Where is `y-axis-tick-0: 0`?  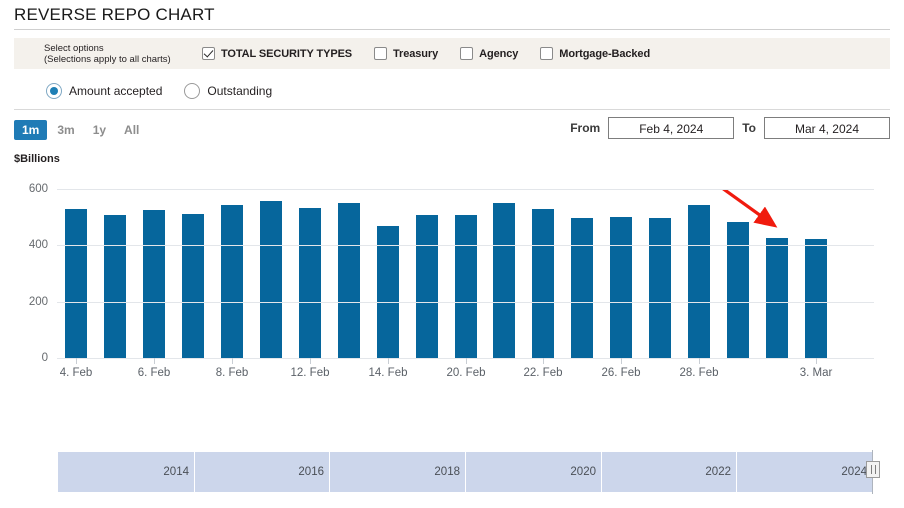
y-axis-tick-0: 0 is located at coordinates (44, 358).